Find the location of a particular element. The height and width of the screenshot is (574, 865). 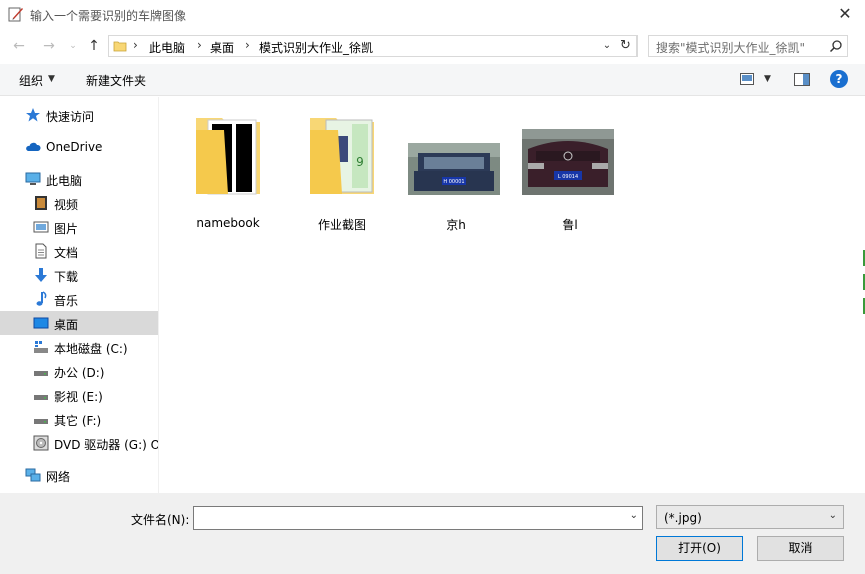

preview-pane-icon is located at coordinates (802, 79).